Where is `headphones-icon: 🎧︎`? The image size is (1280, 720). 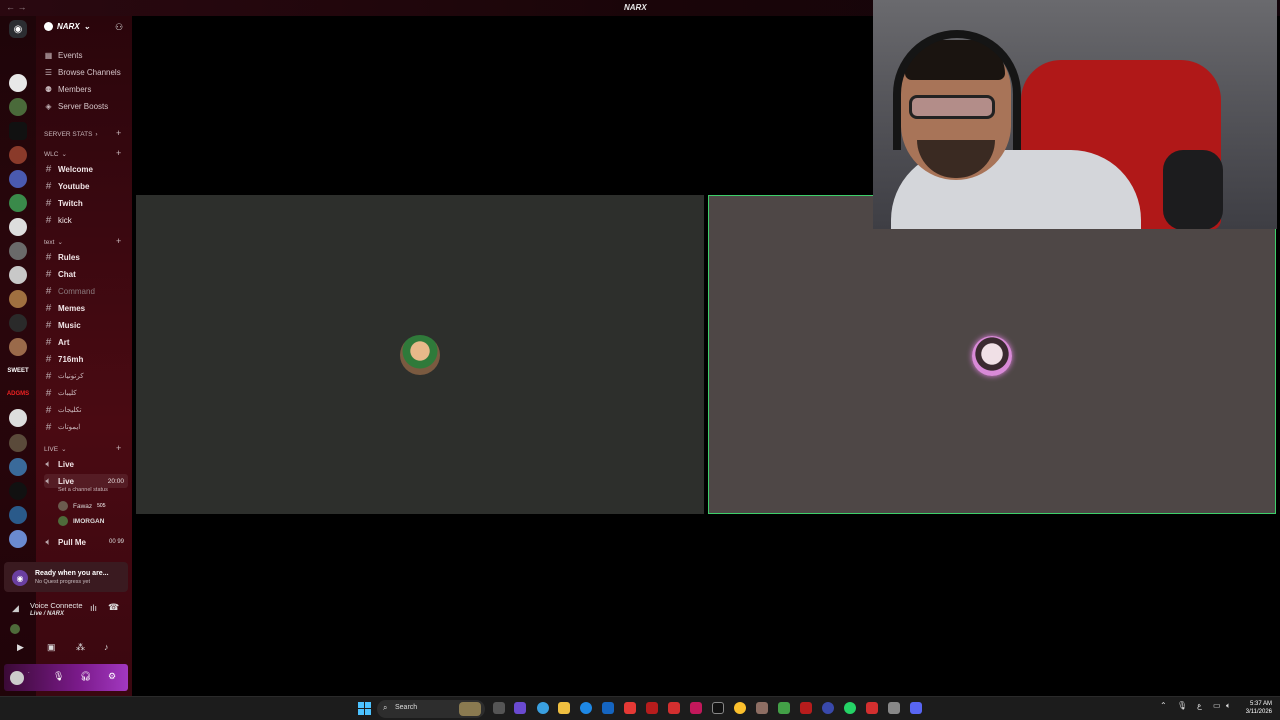 headphones-icon: 🎧︎ is located at coordinates (85, 676).